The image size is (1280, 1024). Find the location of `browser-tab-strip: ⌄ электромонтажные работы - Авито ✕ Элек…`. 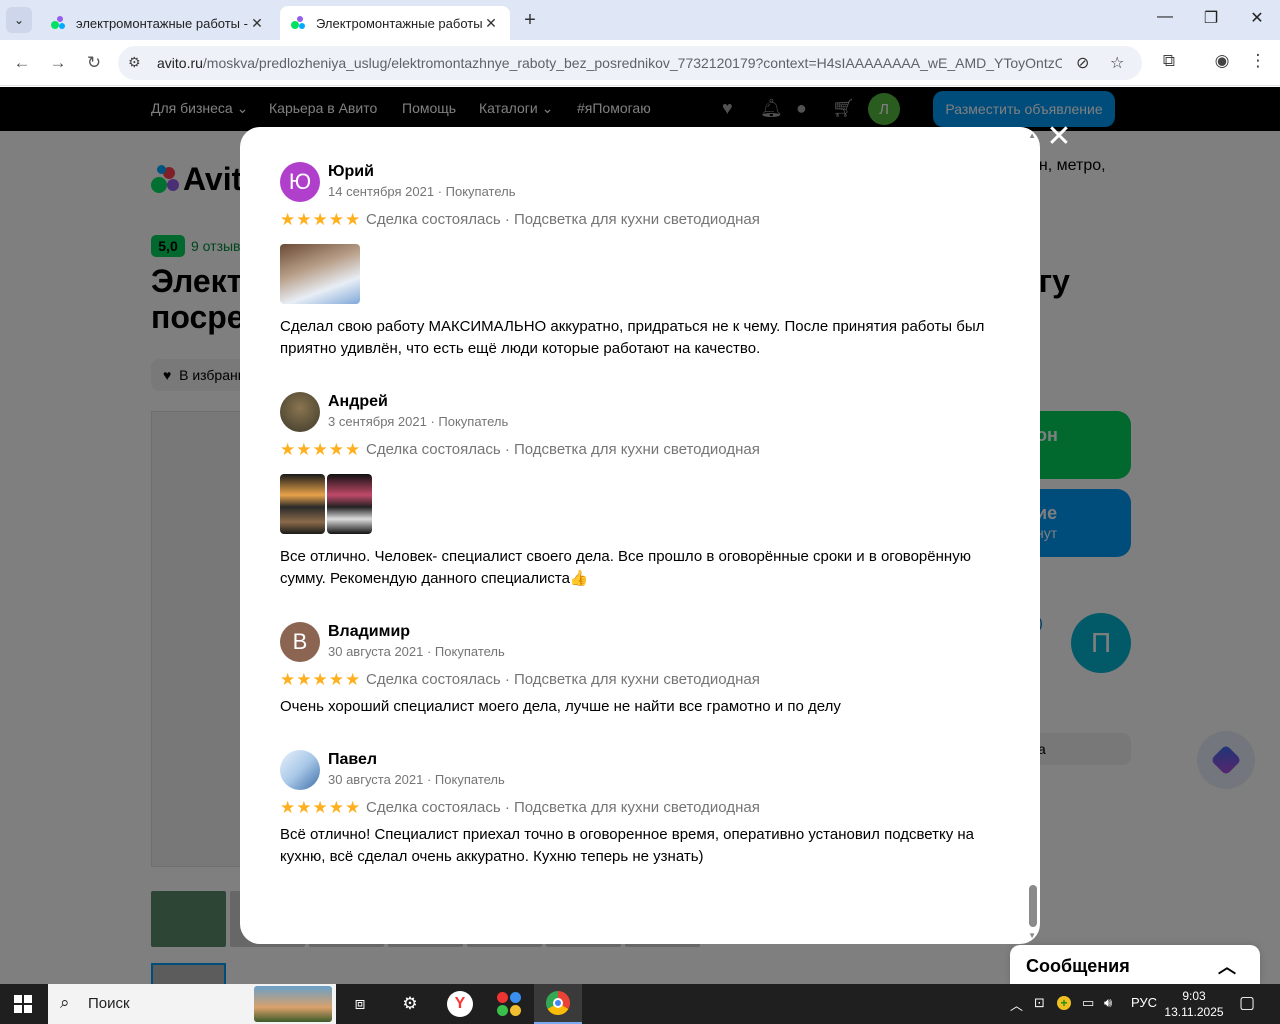

browser-tab-strip: ⌄ электромонтажные работы - Авито ✕ Элек… is located at coordinates (640, 20).